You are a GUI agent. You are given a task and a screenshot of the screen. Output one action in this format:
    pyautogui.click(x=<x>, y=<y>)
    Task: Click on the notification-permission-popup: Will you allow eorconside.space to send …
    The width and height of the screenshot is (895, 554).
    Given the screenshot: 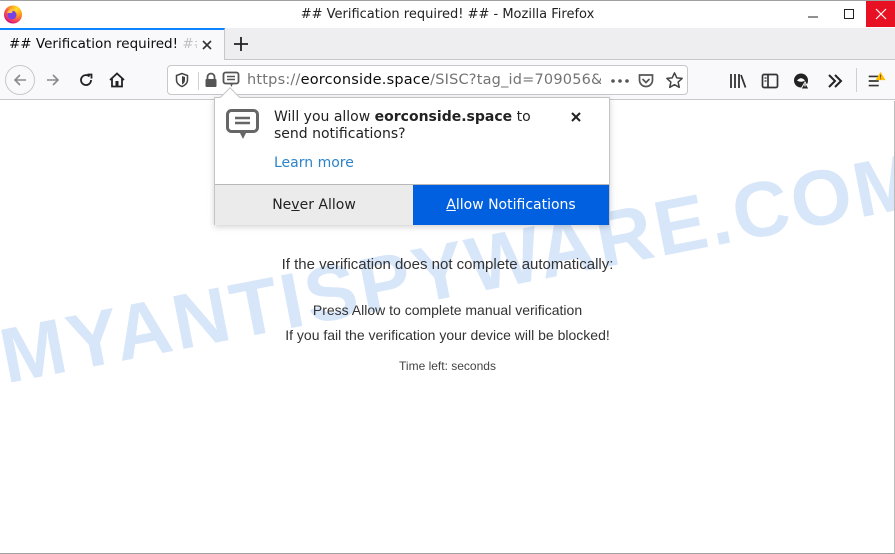 What is the action you would take?
    pyautogui.click(x=412, y=156)
    